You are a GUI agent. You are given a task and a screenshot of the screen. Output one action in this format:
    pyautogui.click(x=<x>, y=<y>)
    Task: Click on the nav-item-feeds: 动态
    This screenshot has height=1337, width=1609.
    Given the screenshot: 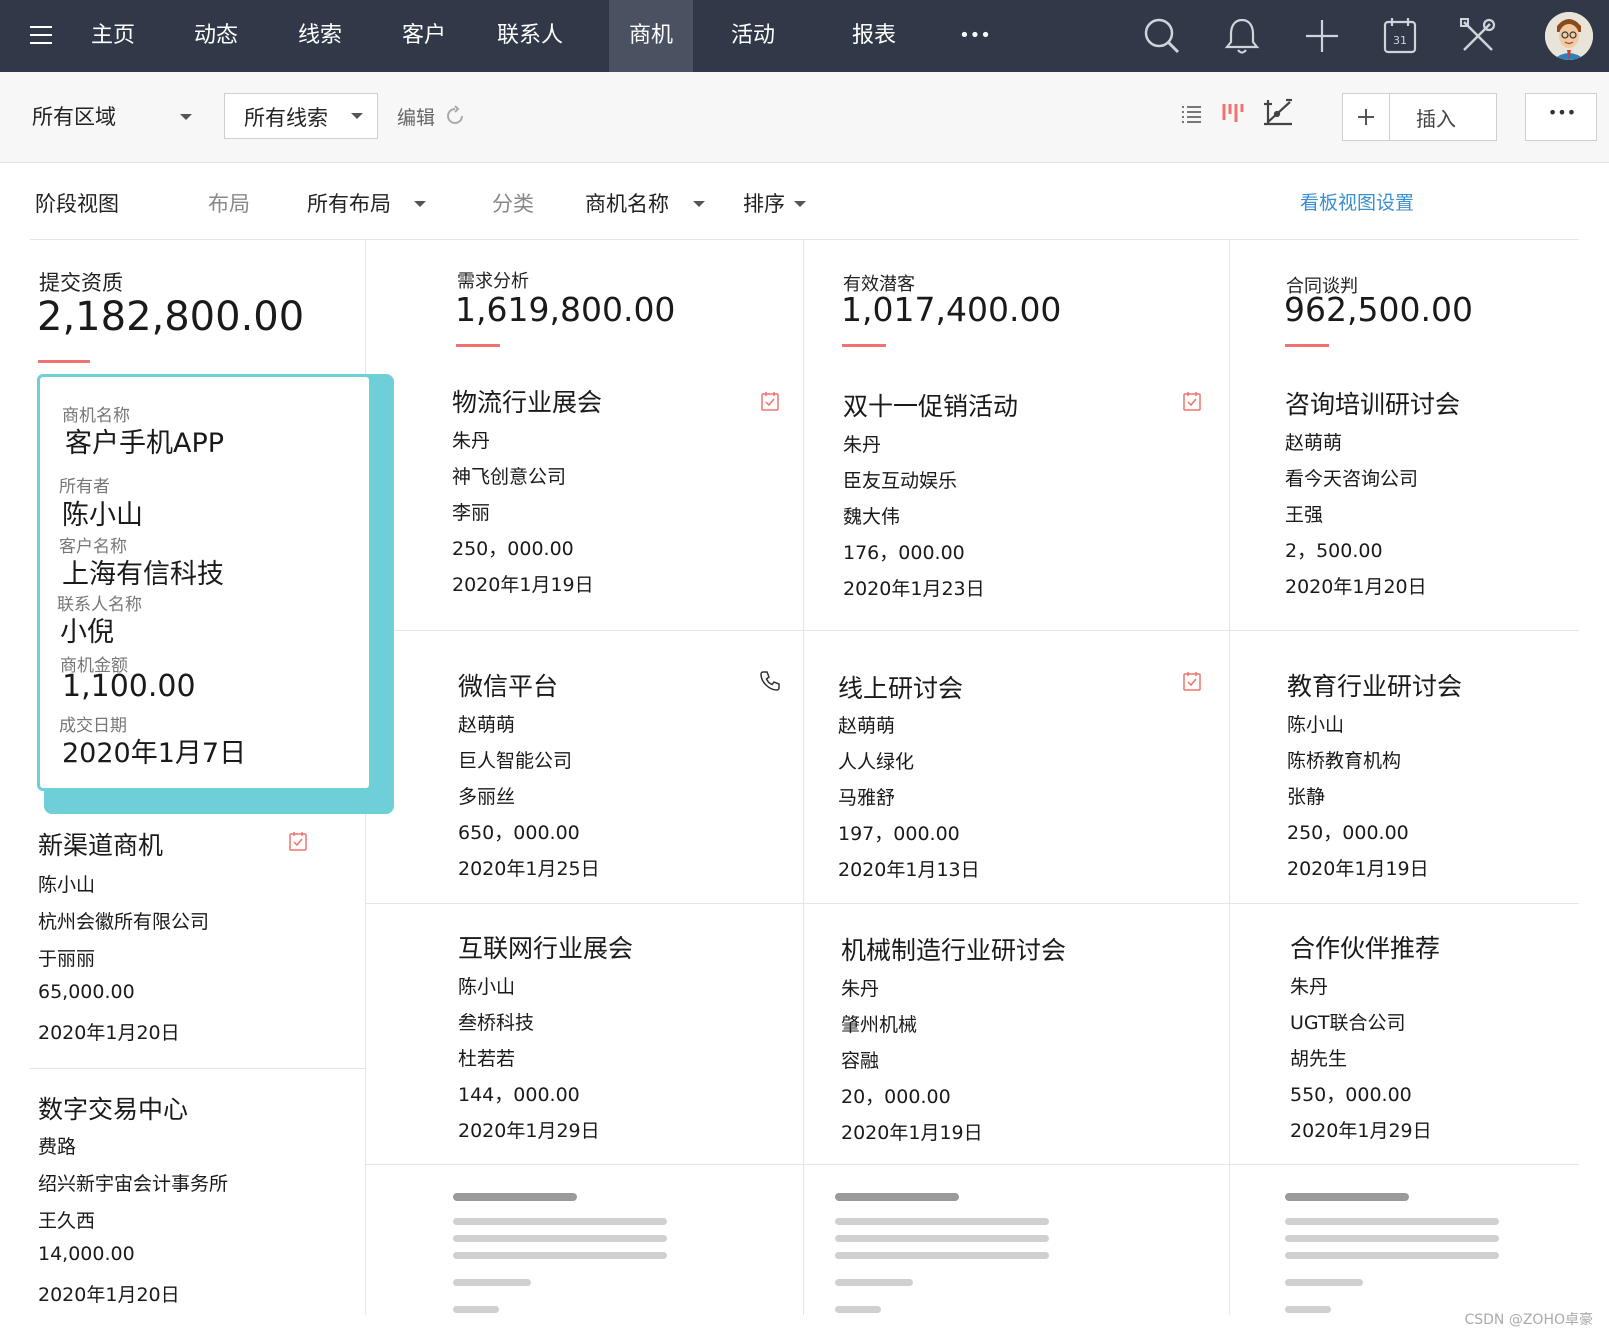 What is the action you would take?
    pyautogui.click(x=216, y=36)
    